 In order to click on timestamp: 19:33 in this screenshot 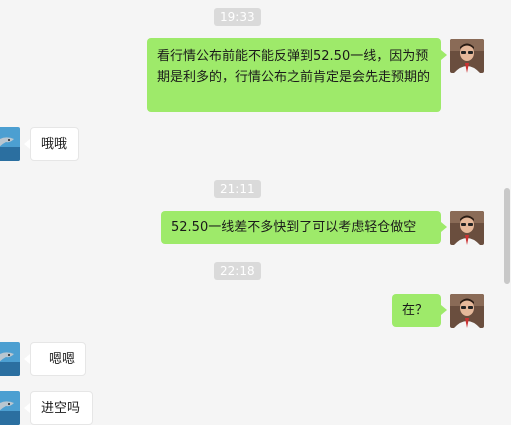, I will do `click(237, 17)`.